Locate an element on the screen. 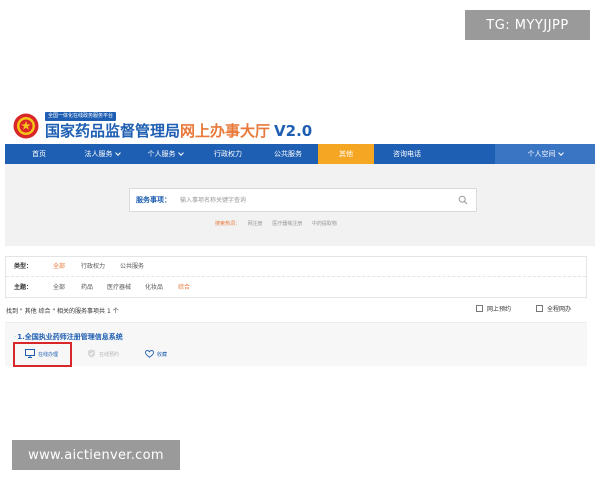  annotation-highlight-box is located at coordinates (42, 354).